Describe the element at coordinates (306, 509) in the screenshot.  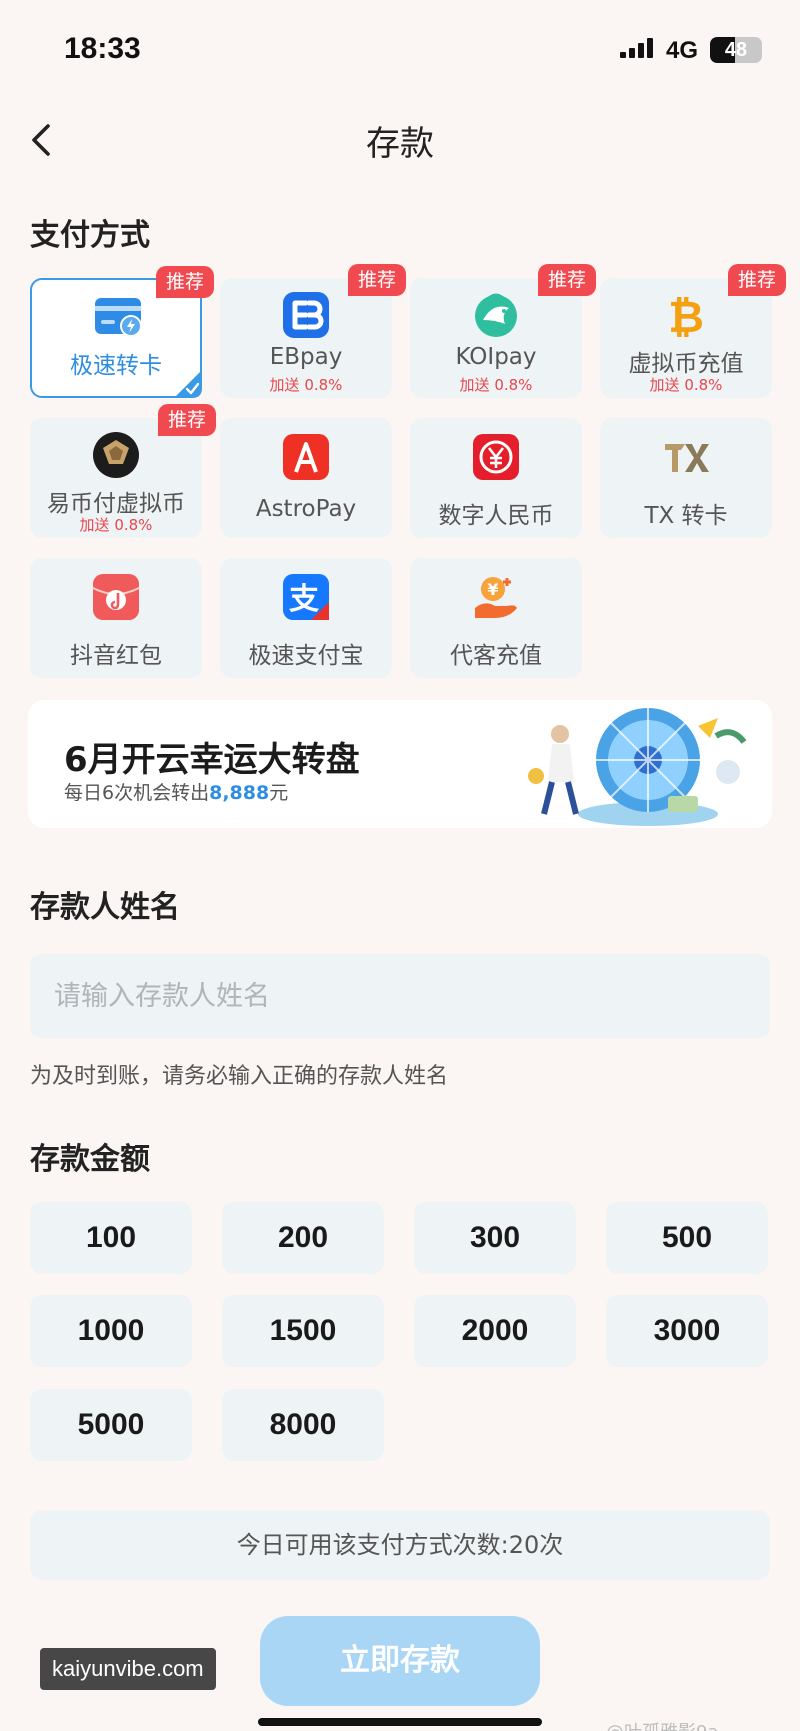
I see `payment-method-name: AstroPay` at that location.